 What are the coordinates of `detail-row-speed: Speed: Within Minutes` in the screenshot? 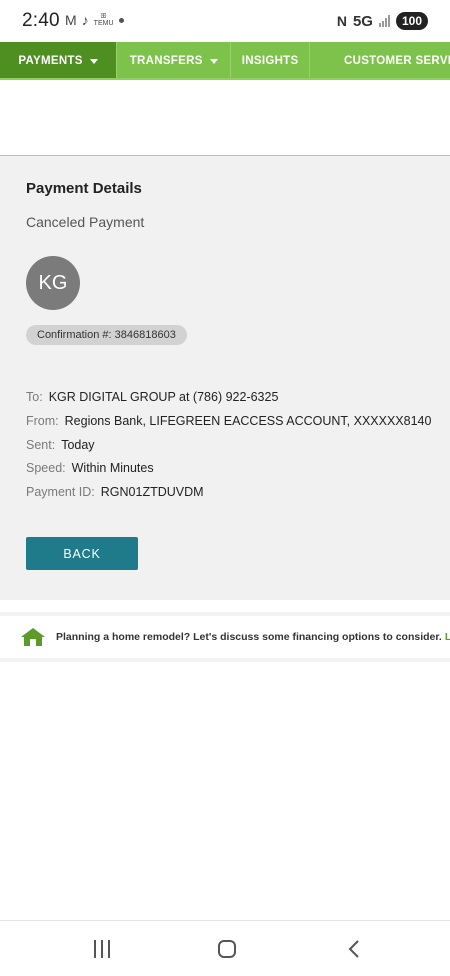 It's located at (90, 468).